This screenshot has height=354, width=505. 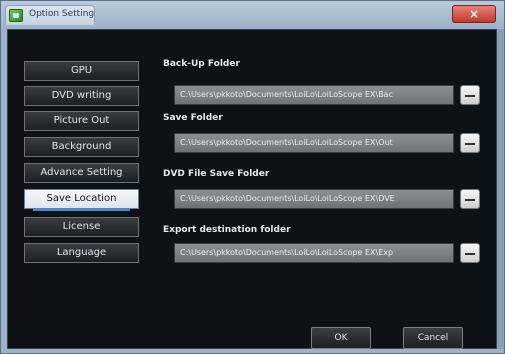 I want to click on sidebar-item-gpu: GPU, so click(x=81, y=71).